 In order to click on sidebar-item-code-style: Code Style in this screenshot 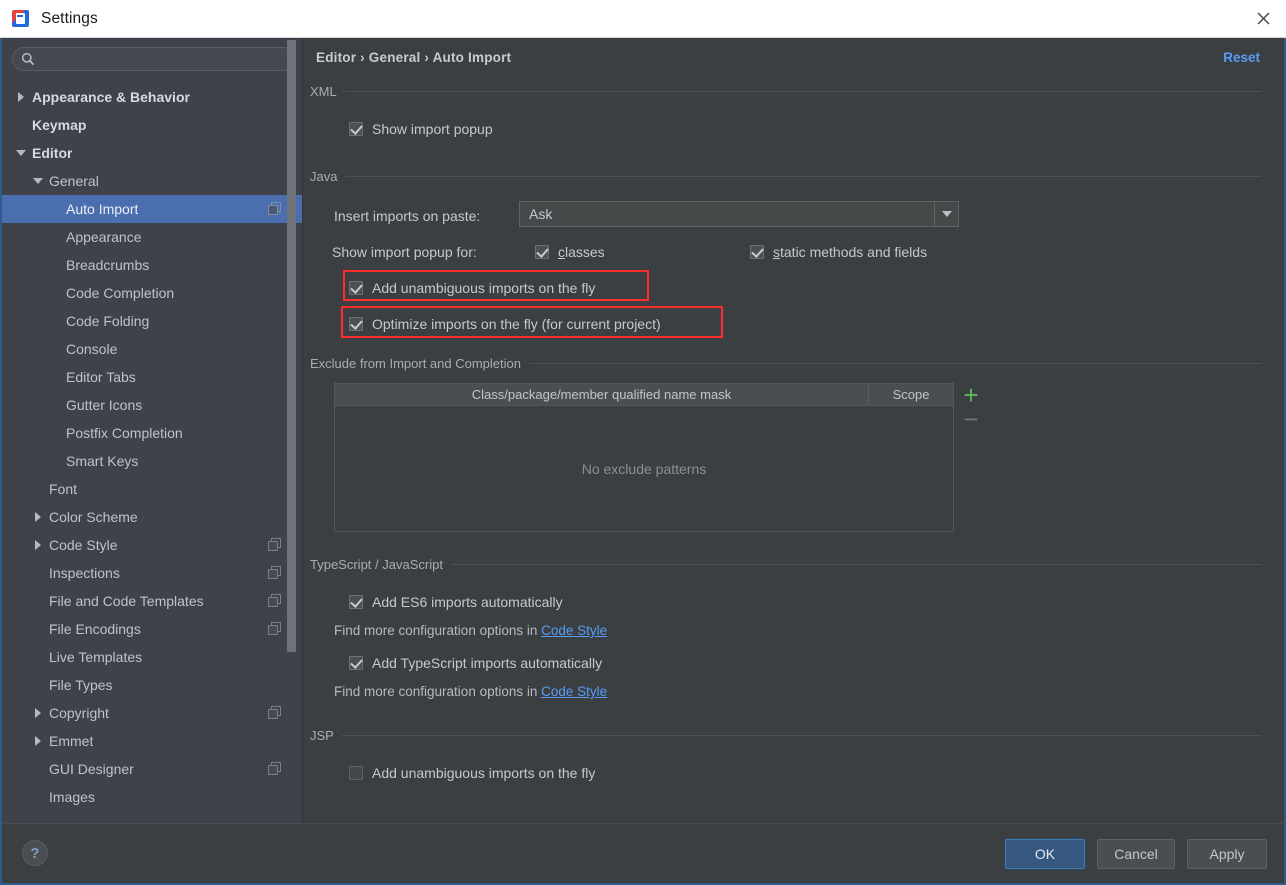, I will do `click(152, 545)`.